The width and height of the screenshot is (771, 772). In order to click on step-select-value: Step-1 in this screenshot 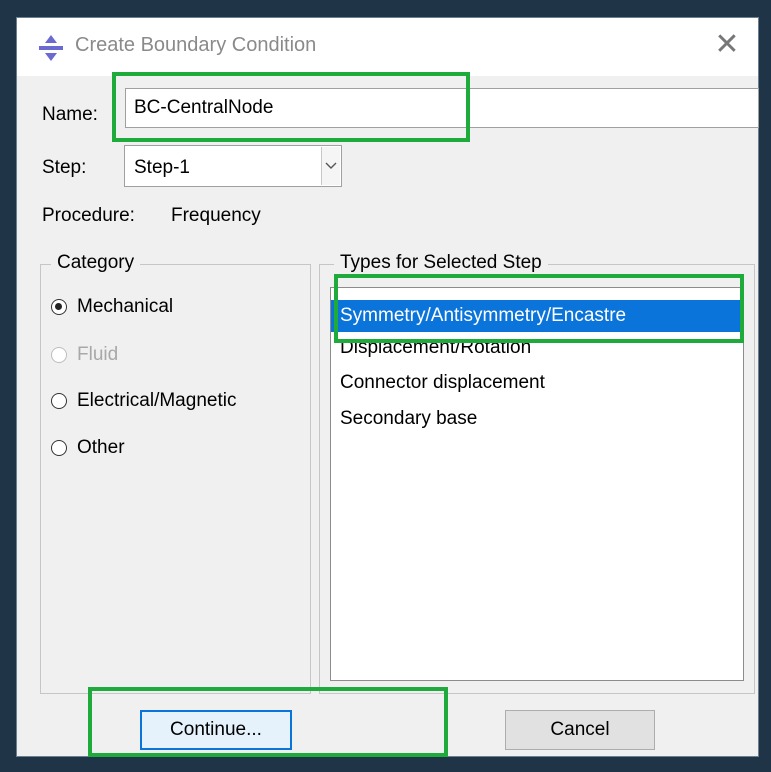, I will do `click(162, 167)`.